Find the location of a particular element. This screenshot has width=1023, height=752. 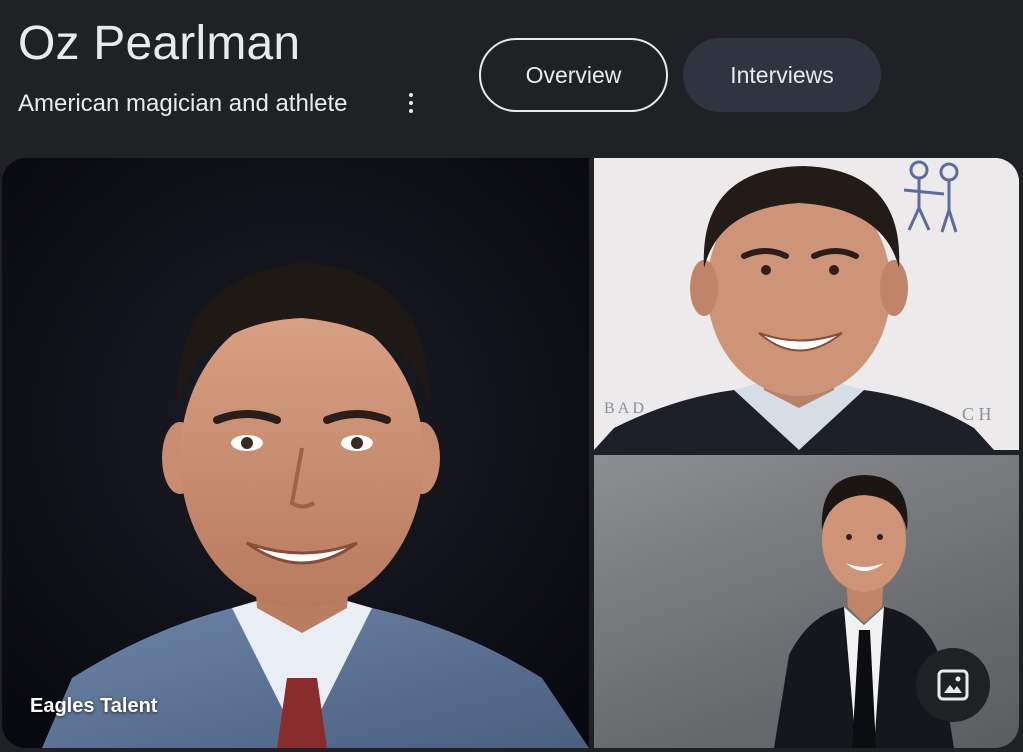

image-icon is located at coordinates (953, 685).